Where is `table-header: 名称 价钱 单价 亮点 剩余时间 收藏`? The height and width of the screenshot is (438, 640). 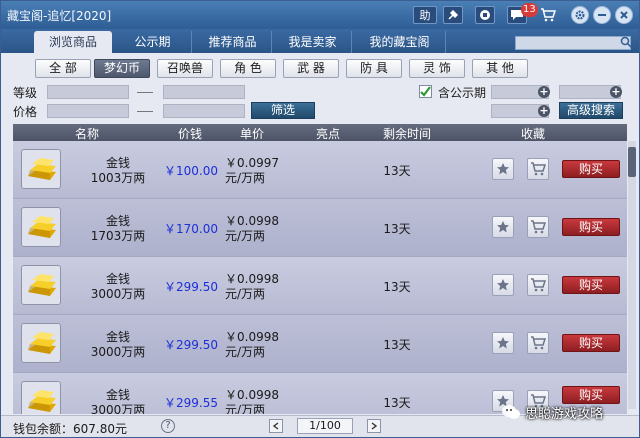
table-header: 名称 价钱 单价 亮点 剩余时间 收藏 is located at coordinates (320, 132).